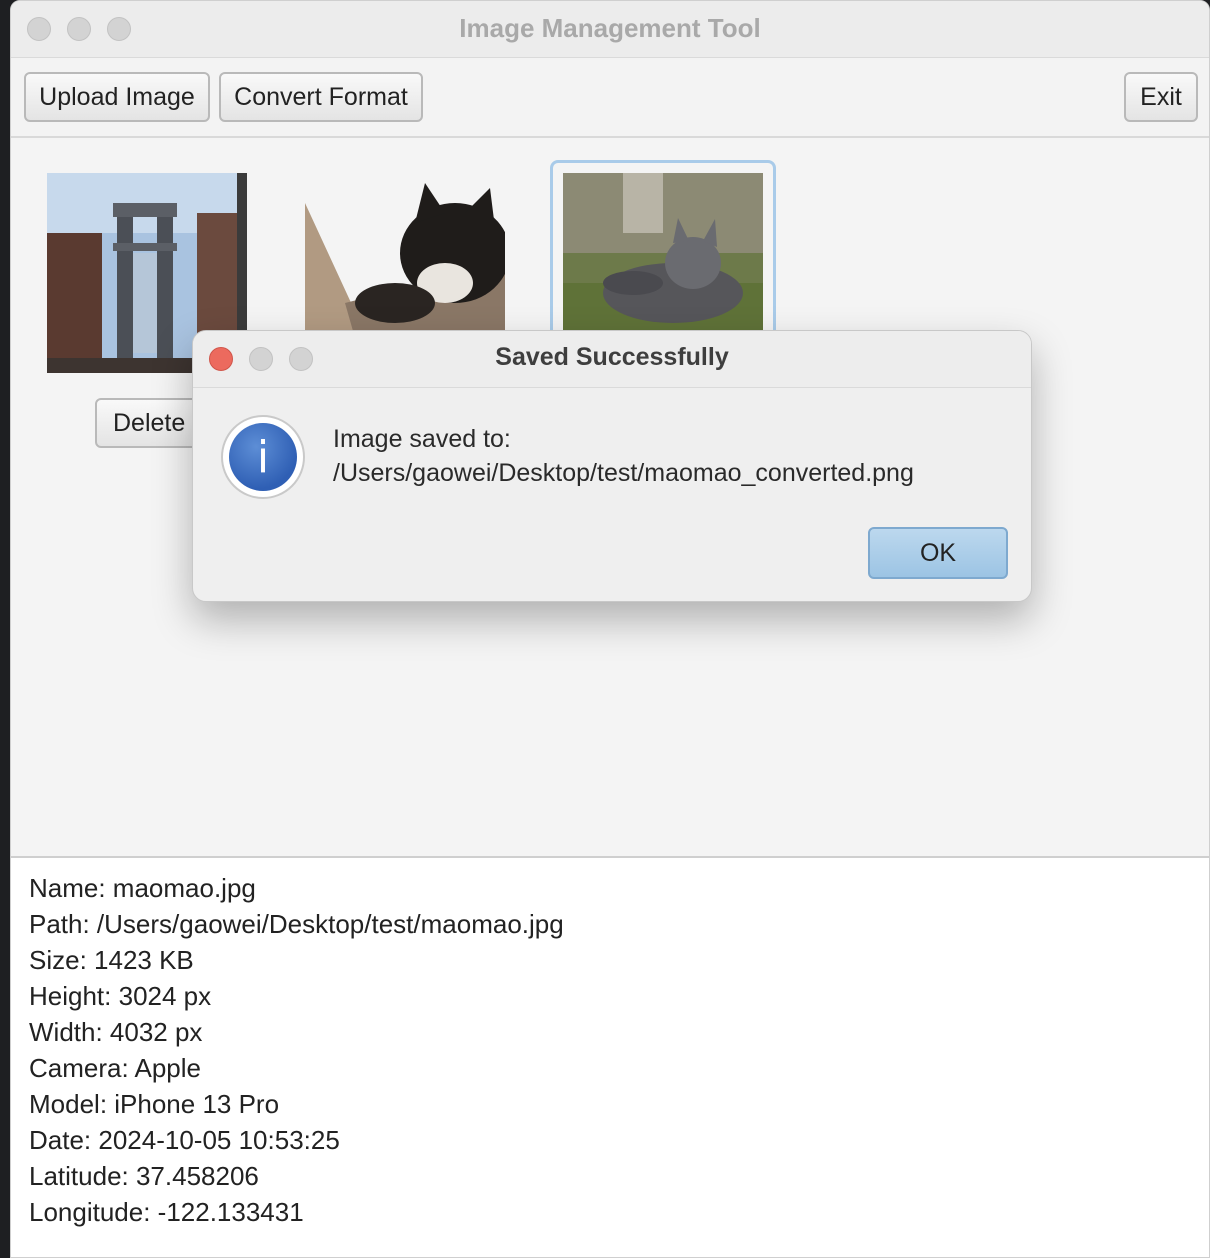 The image size is (1210, 1258). What do you see at coordinates (1161, 97) in the screenshot?
I see `exit-button: Exit` at bounding box center [1161, 97].